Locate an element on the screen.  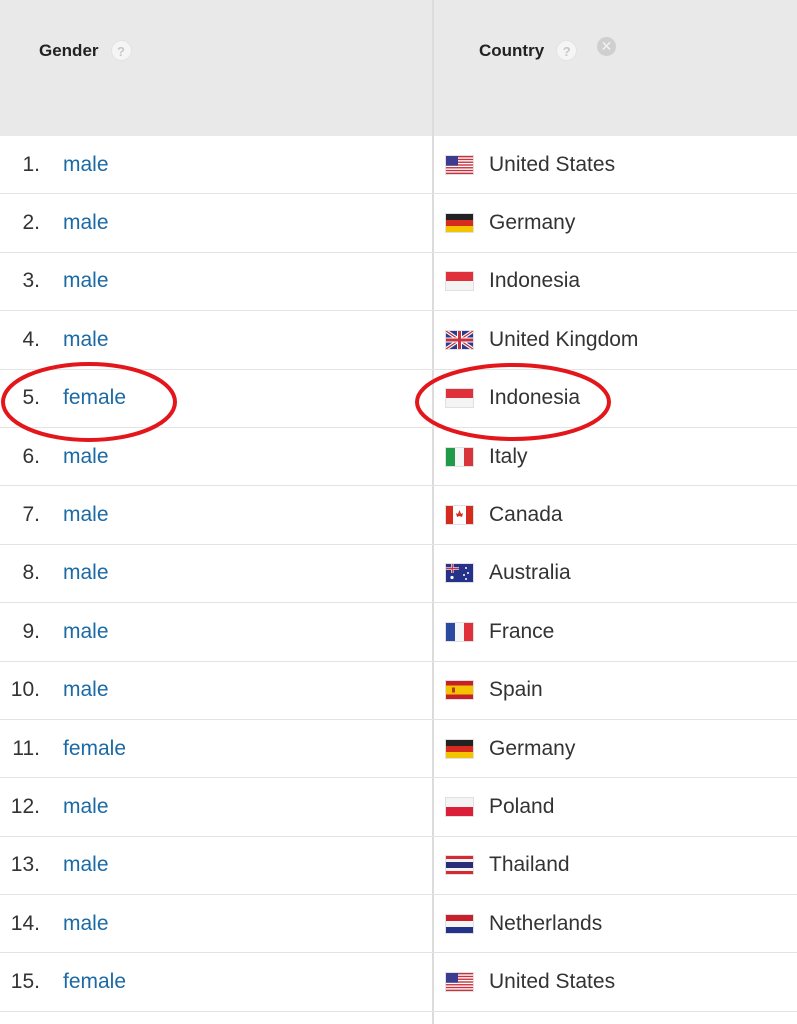
country-help-icon: ? is located at coordinates (567, 50).